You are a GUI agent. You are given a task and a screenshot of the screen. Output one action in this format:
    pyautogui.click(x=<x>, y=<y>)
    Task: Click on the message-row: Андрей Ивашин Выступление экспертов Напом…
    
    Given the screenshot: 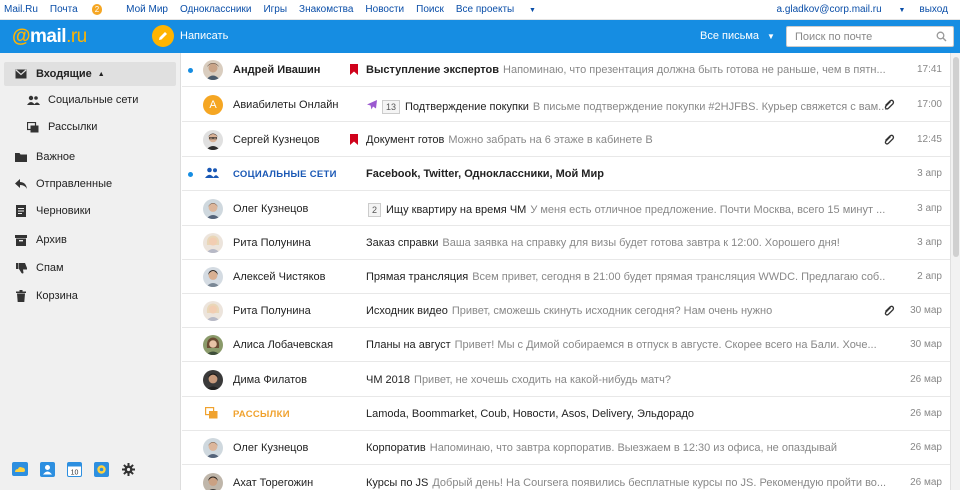 What is the action you would take?
    pyautogui.click(x=566, y=70)
    